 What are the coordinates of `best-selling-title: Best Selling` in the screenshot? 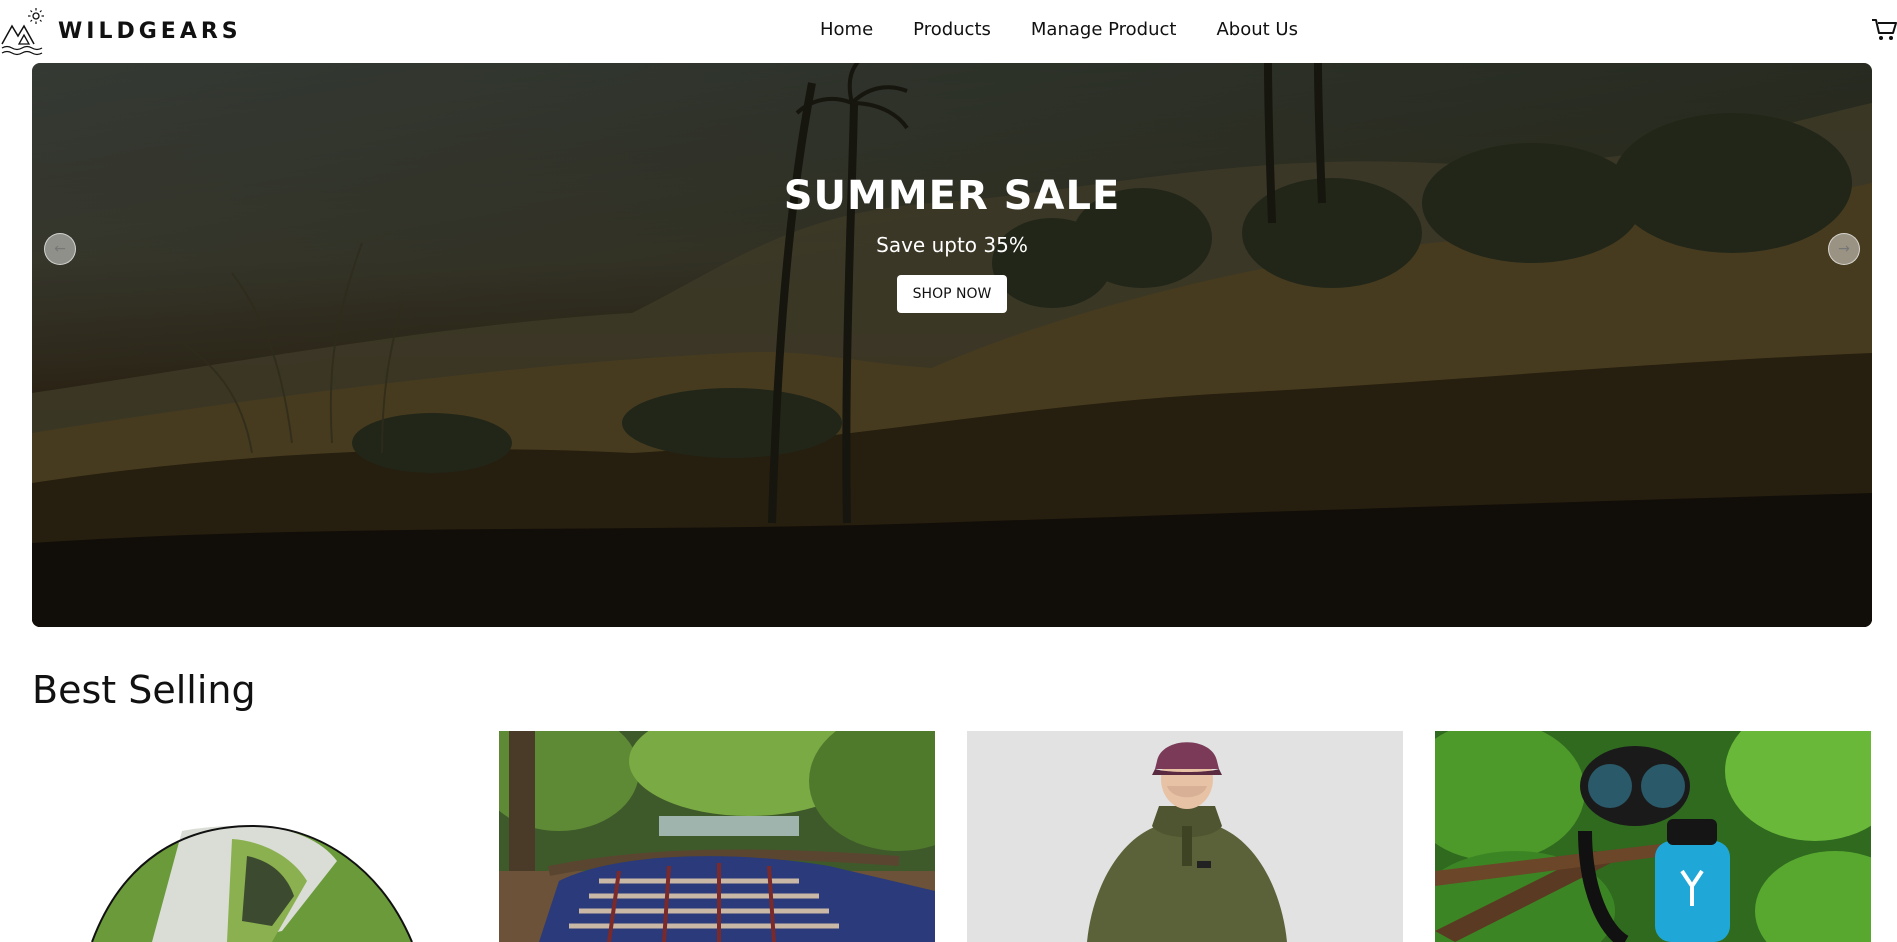 It's located at (144, 690).